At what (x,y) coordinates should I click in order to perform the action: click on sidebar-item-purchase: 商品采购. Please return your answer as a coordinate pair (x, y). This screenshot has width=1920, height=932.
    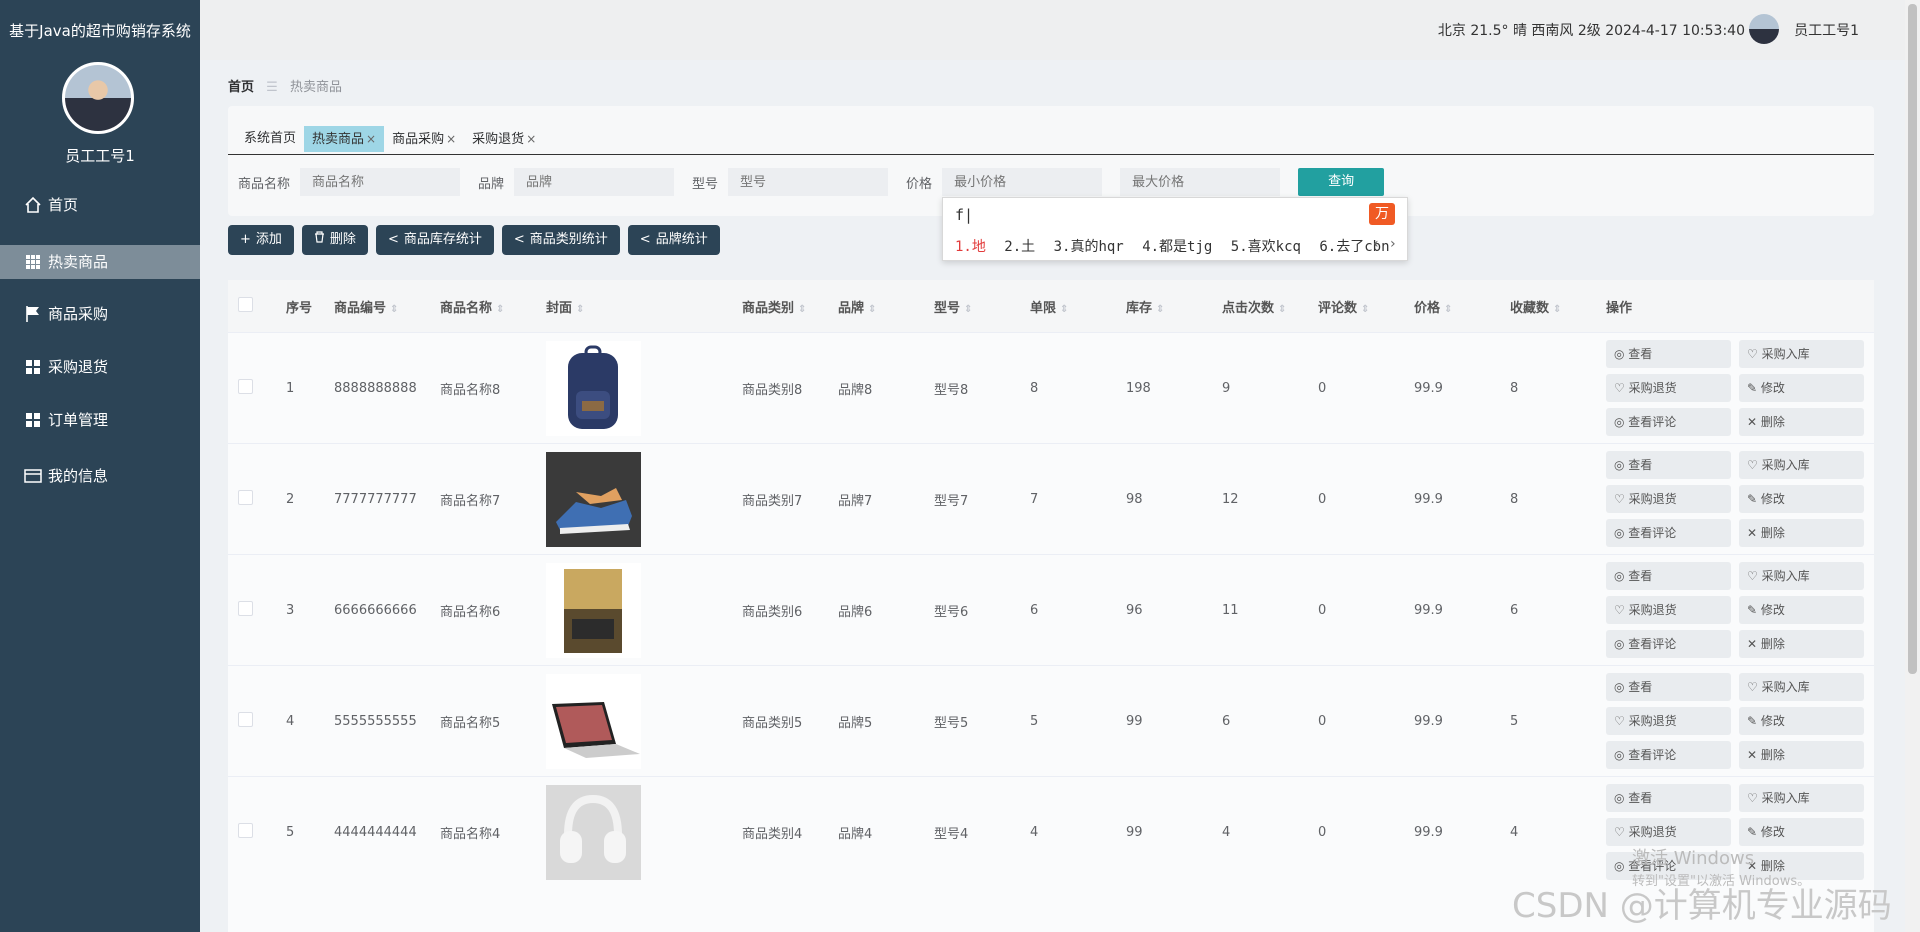
    Looking at the image, I should click on (100, 314).